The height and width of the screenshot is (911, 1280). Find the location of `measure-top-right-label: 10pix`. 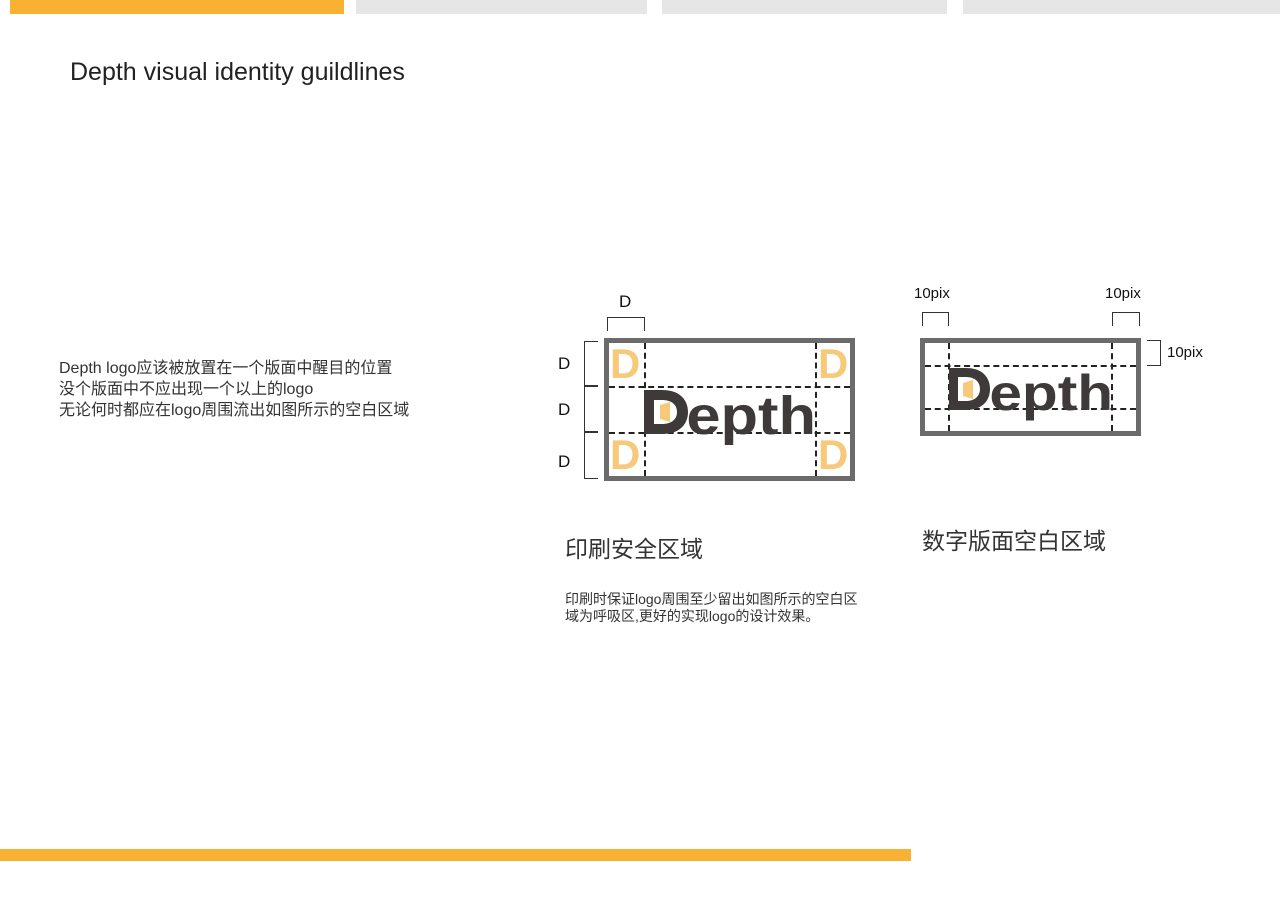

measure-top-right-label: 10pix is located at coordinates (1123, 293).